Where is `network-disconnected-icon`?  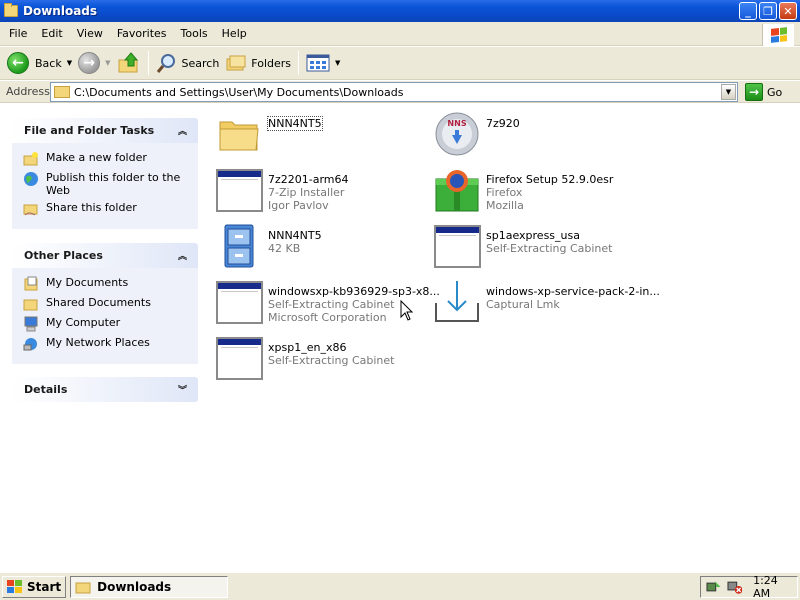 network-disconnected-icon is located at coordinates (735, 587).